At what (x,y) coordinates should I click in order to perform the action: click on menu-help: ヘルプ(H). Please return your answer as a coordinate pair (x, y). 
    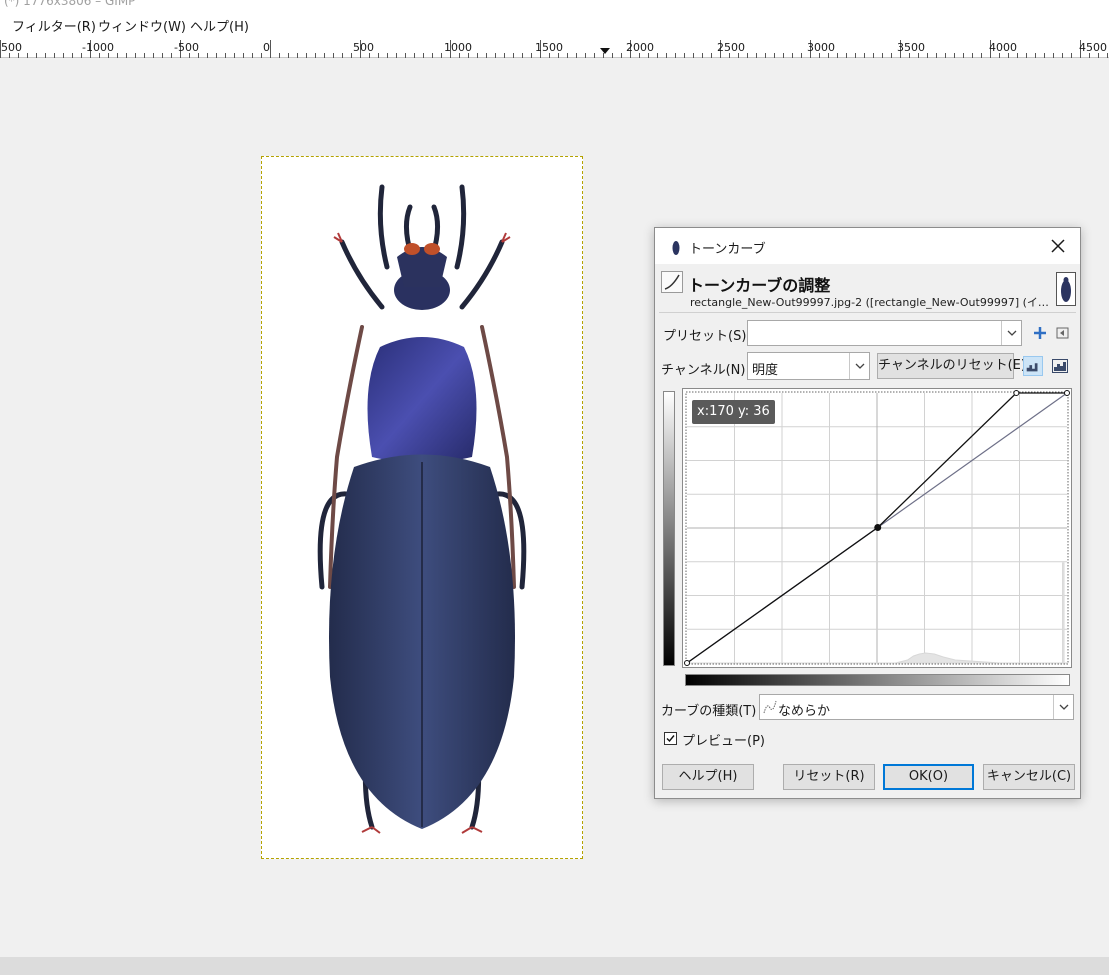
    Looking at the image, I should click on (219, 25).